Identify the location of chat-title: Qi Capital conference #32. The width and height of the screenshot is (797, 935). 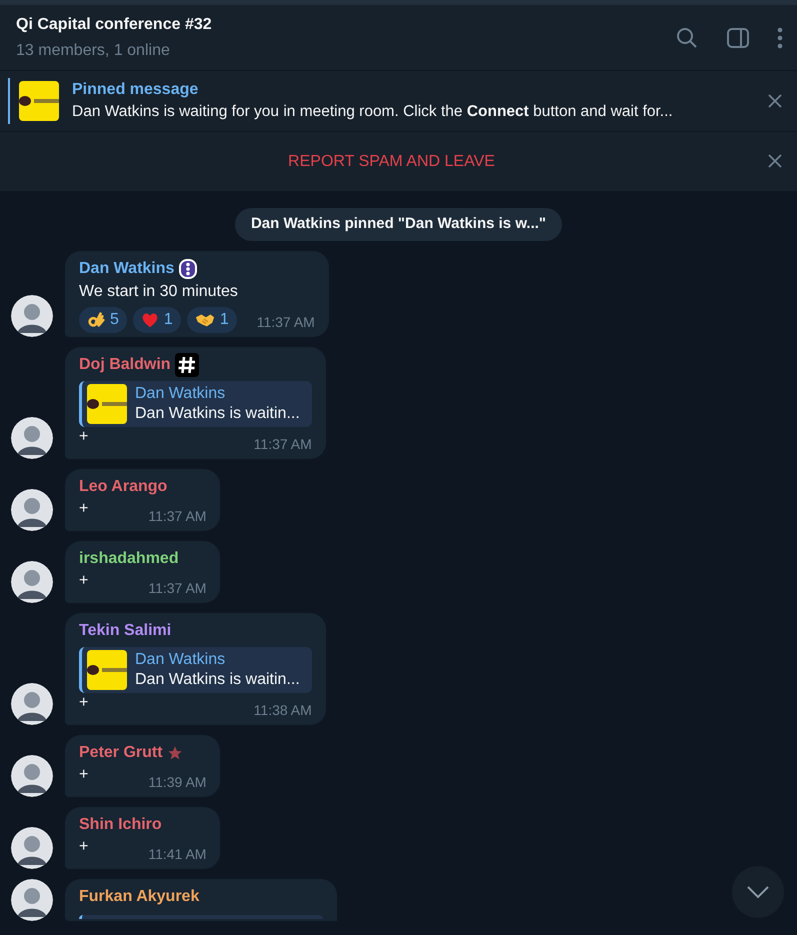
(114, 24).